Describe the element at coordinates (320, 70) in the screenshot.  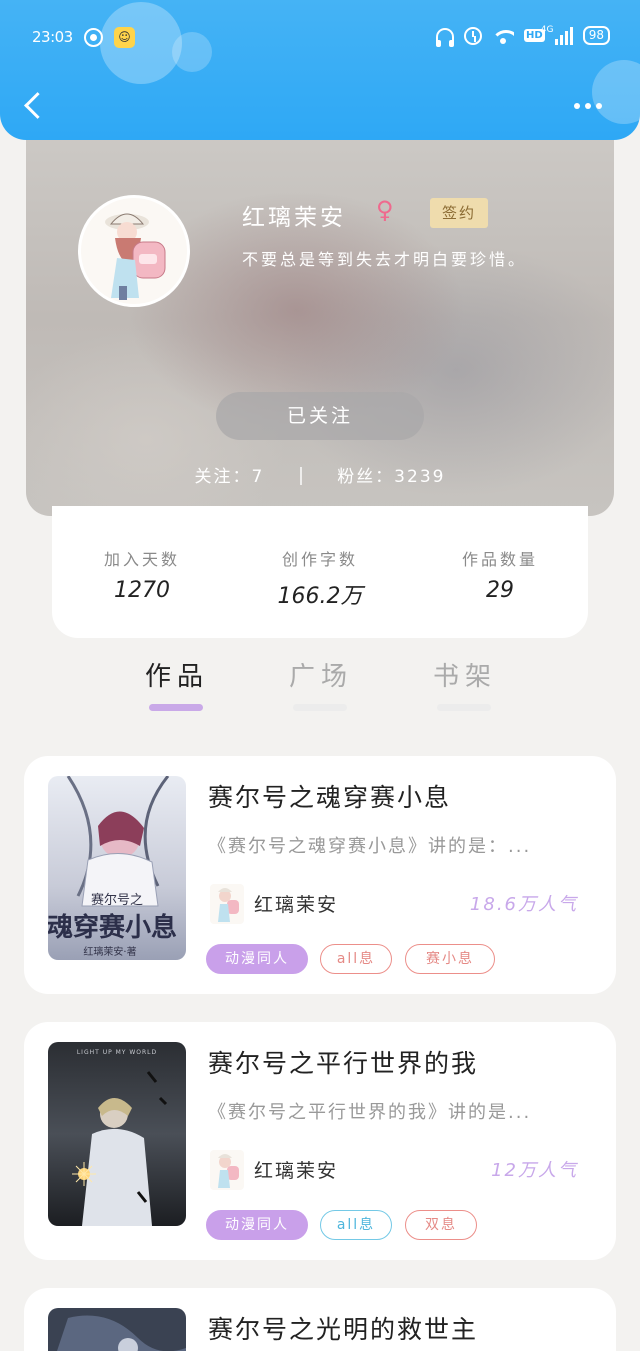
I see `top-header: 23:03 ☺ HD 4G 98` at that location.